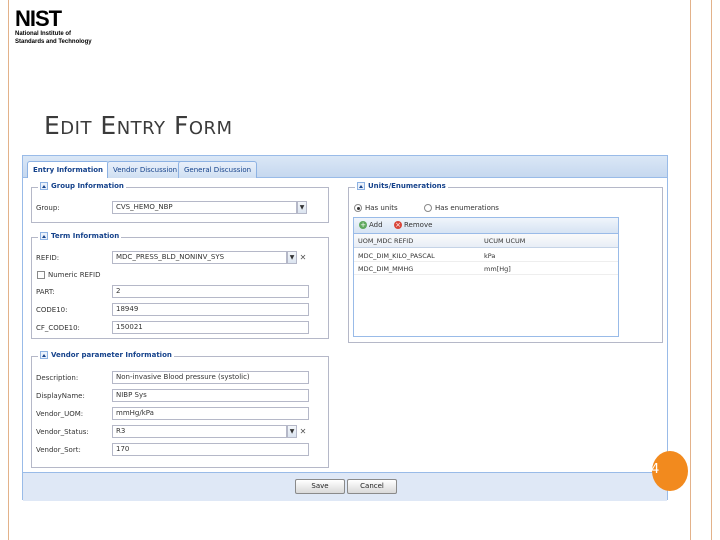 This screenshot has height=540, width=720. Describe the element at coordinates (210, 413) in the screenshot. I see `vendor-uom-field: mmHg/kPa` at that location.